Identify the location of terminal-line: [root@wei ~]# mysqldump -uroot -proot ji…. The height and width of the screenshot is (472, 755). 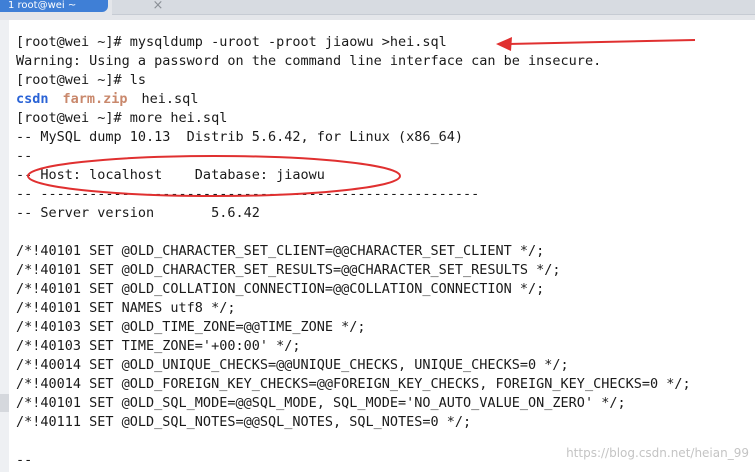
(231, 42).